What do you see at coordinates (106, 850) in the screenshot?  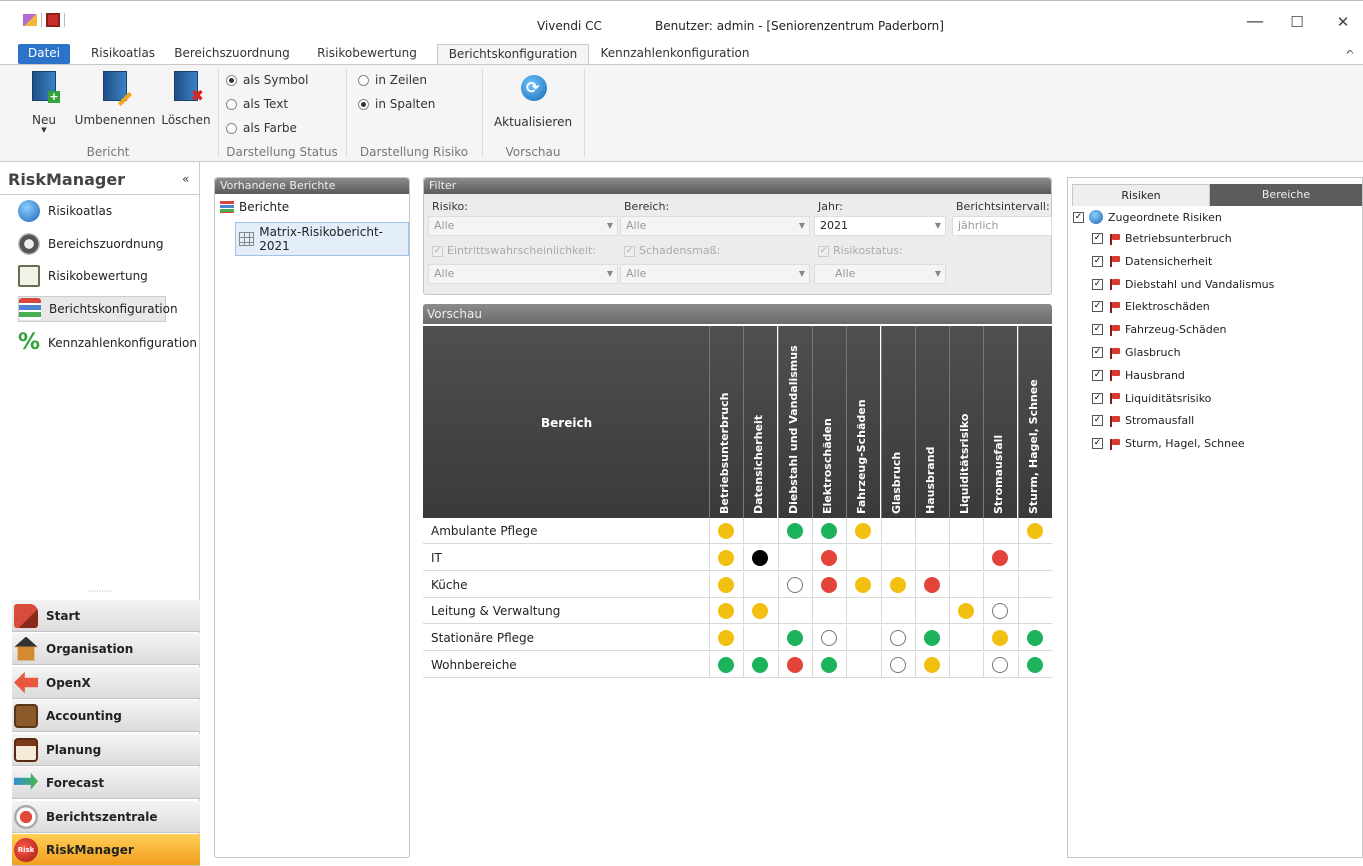 I see `nav-riskmanager: Risk RiskManager` at bounding box center [106, 850].